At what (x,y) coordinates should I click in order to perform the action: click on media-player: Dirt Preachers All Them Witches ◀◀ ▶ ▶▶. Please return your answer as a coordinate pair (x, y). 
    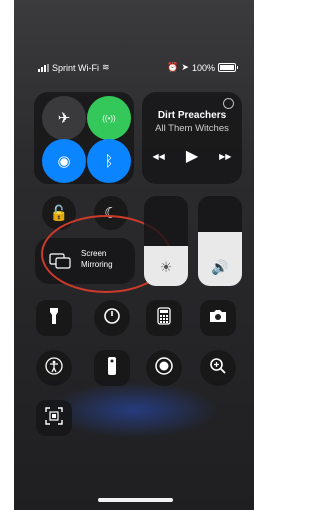
    Looking at the image, I should click on (192, 138).